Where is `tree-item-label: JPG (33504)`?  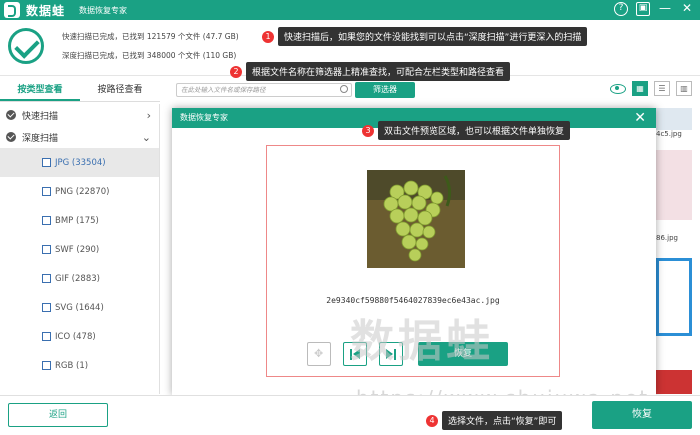
tree-item-label: JPG (33504) is located at coordinates (80, 162).